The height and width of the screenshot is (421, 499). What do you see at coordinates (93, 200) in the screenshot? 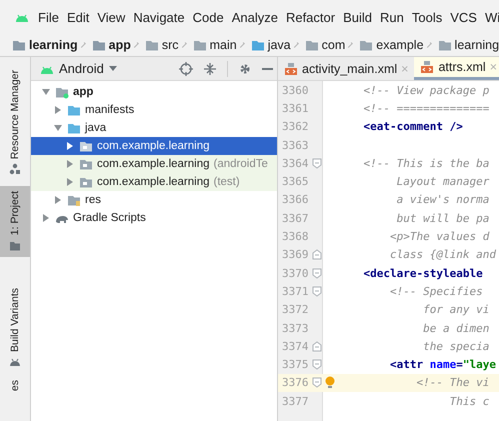
I see `tree-item-label: res` at bounding box center [93, 200].